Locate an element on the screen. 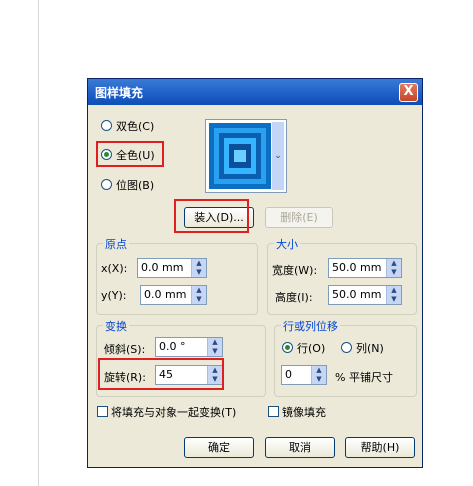 The width and height of the screenshot is (473, 486). cancel-button: 取消 is located at coordinates (300, 447).